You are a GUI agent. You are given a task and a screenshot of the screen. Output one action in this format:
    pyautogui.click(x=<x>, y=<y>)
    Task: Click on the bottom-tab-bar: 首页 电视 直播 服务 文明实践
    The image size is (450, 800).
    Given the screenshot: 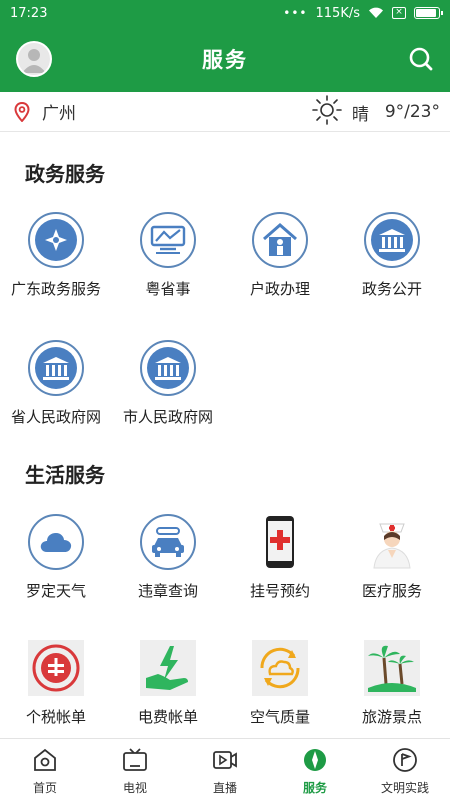 What is the action you would take?
    pyautogui.click(x=225, y=769)
    